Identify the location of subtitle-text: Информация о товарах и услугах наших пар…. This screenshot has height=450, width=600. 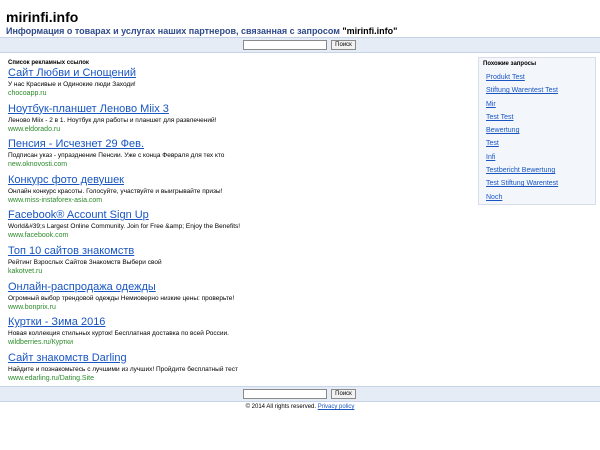
(174, 31).